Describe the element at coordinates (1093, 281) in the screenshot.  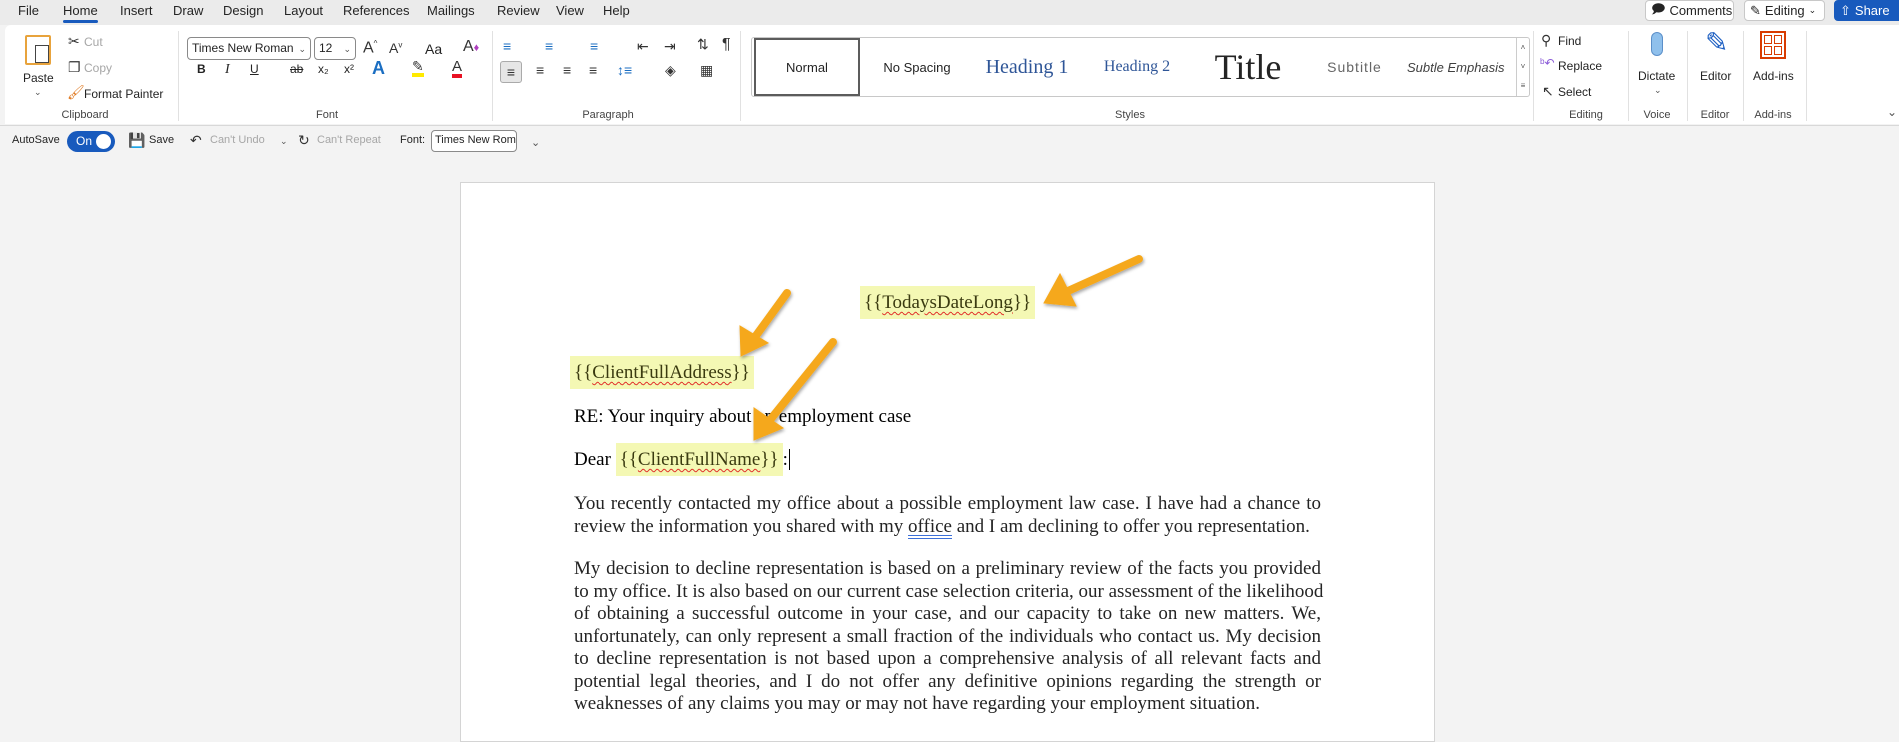
I see `arrow-to-date` at that location.